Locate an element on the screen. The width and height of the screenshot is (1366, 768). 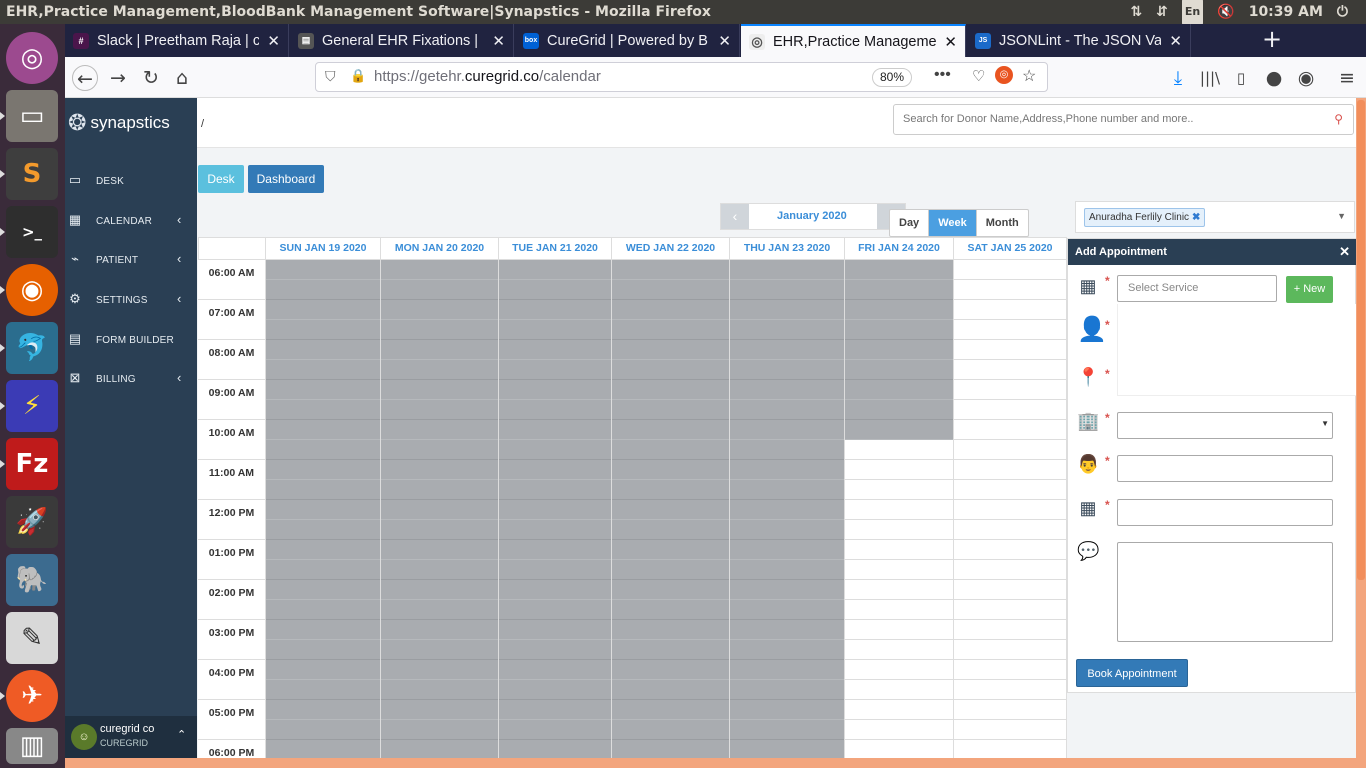
chevron-up-icon: ⌃ is located at coordinates (181, 734).